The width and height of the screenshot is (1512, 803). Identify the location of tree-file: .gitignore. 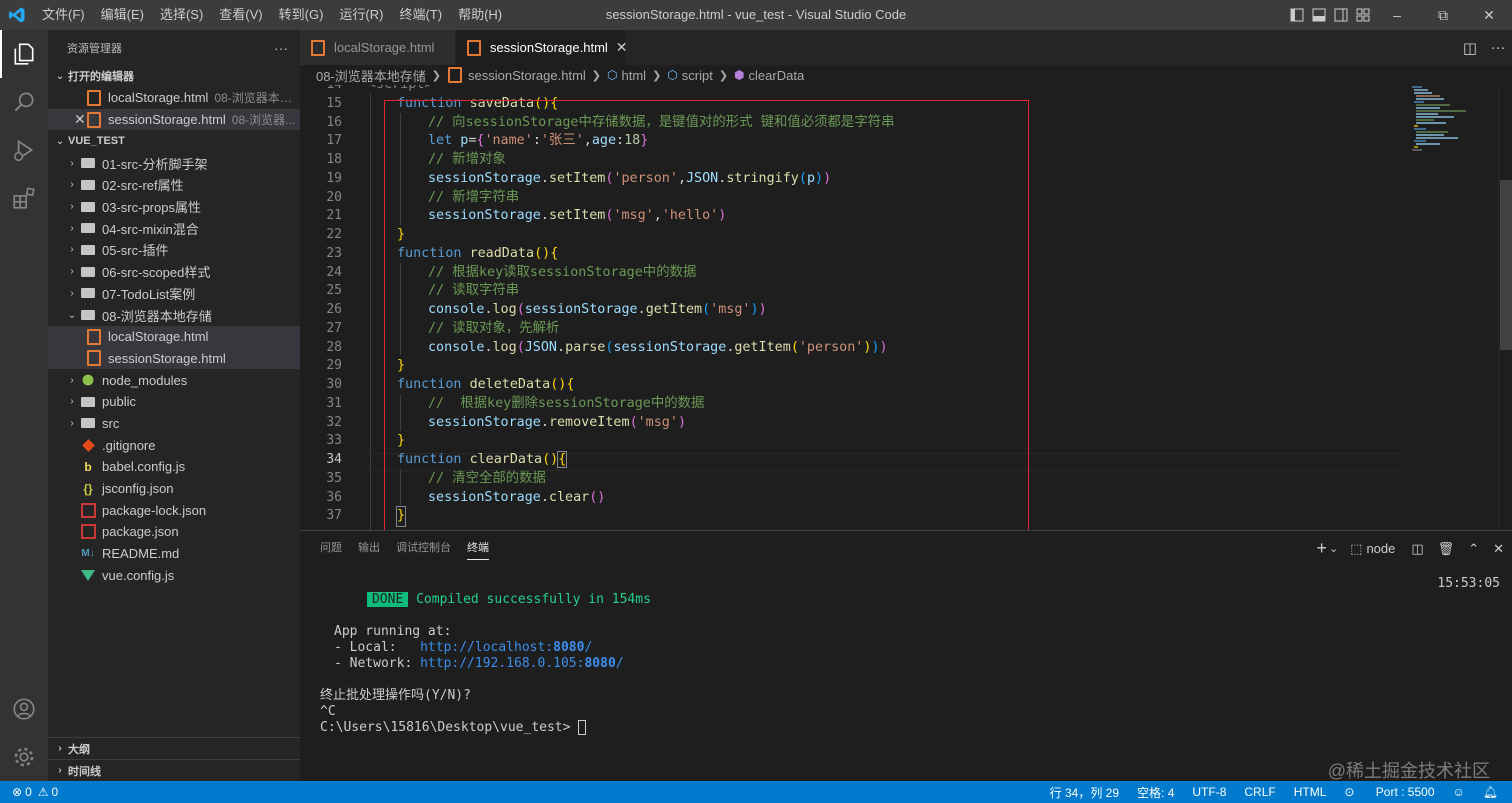
(174, 445).